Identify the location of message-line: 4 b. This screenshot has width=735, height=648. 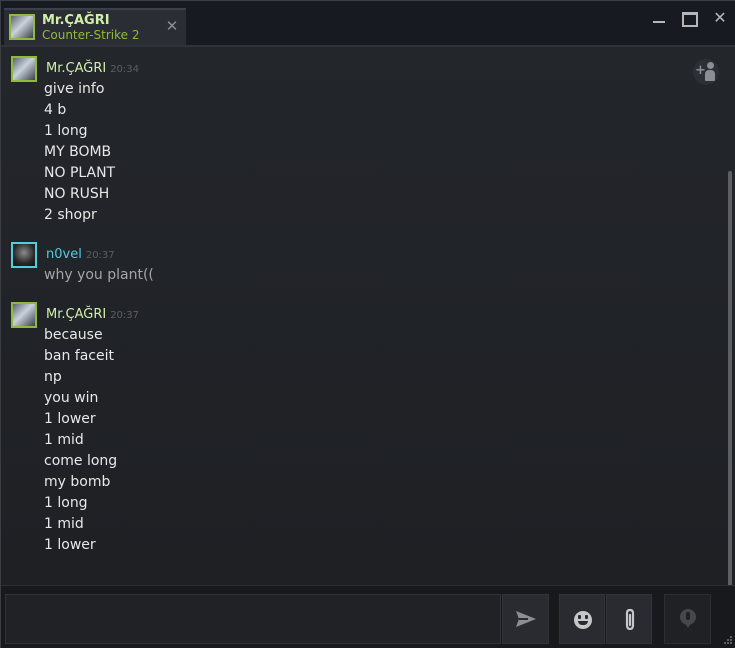
(55, 110).